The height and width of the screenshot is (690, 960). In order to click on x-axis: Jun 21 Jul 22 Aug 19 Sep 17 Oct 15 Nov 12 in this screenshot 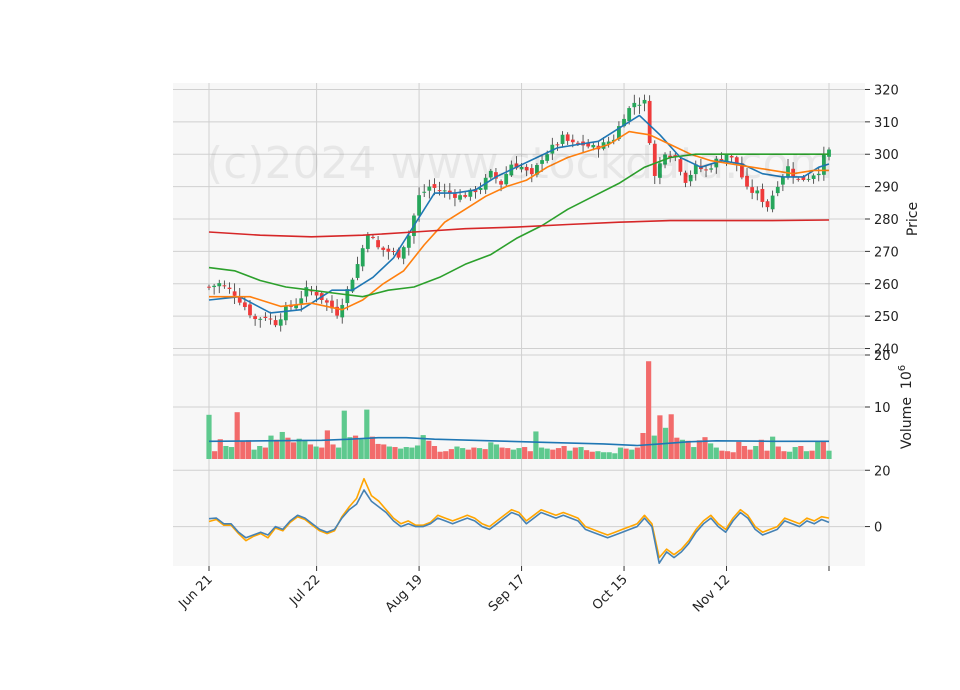, I will do `click(503, 590)`.